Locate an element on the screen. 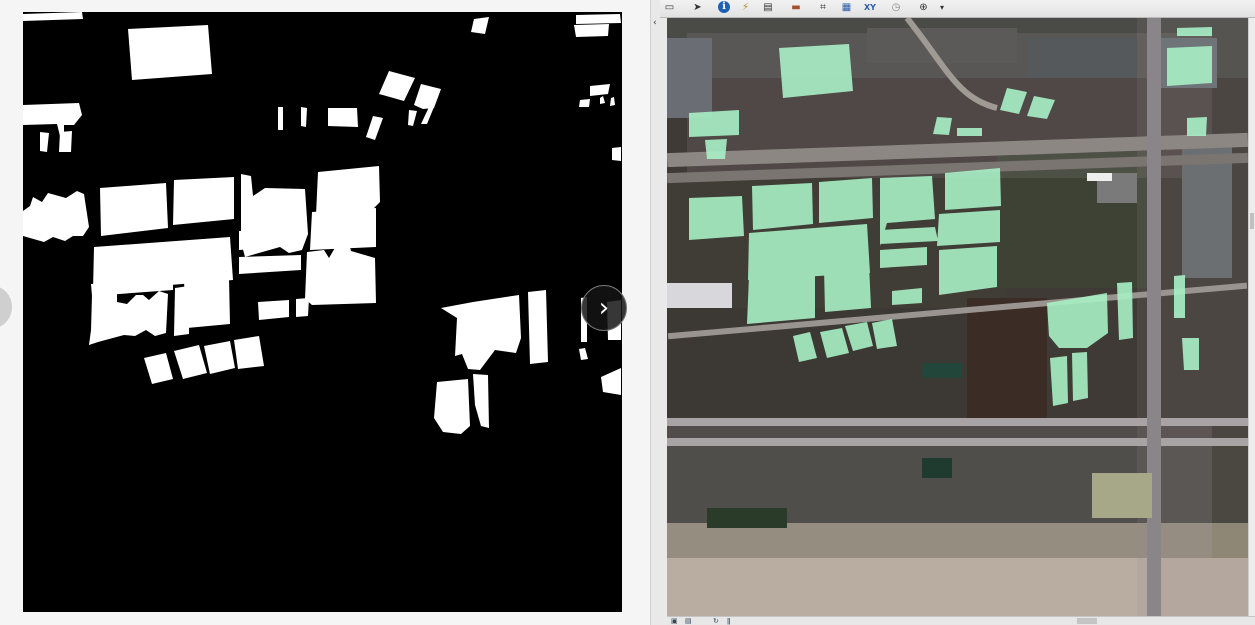 The width and height of the screenshot is (1255, 625). hyperlink-icon: ▤ is located at coordinates (768, 7).